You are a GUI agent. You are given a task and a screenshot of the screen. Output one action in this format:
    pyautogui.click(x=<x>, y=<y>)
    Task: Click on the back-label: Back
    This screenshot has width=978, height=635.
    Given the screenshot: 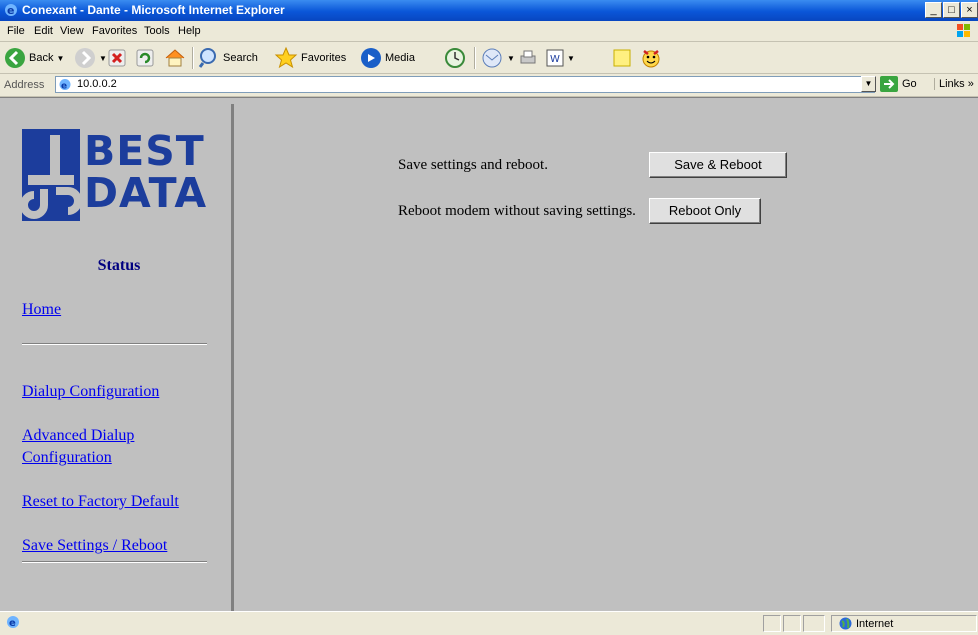 What is the action you would take?
    pyautogui.click(x=41, y=58)
    